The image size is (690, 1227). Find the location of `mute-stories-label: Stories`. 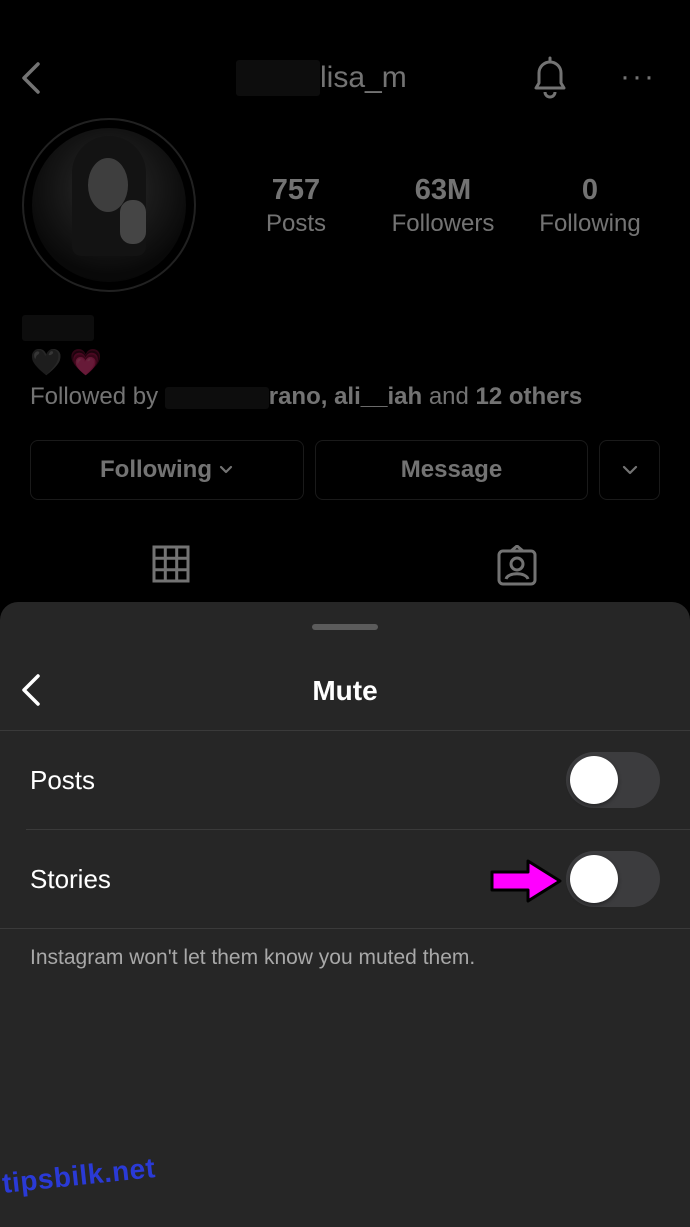

mute-stories-label: Stories is located at coordinates (70, 879).